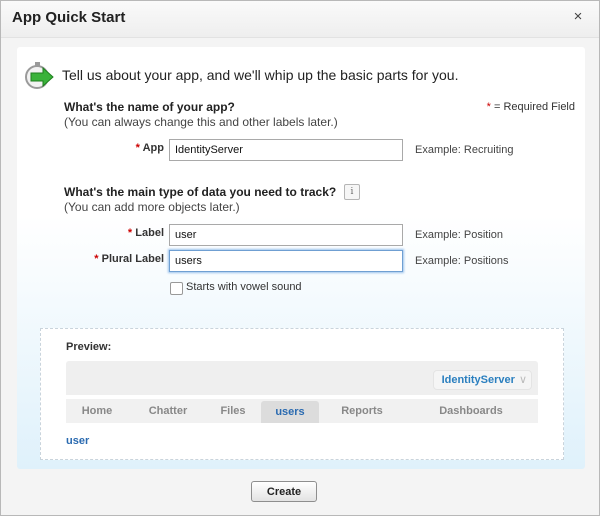  I want to click on app-field-label: * App, so click(114, 148).